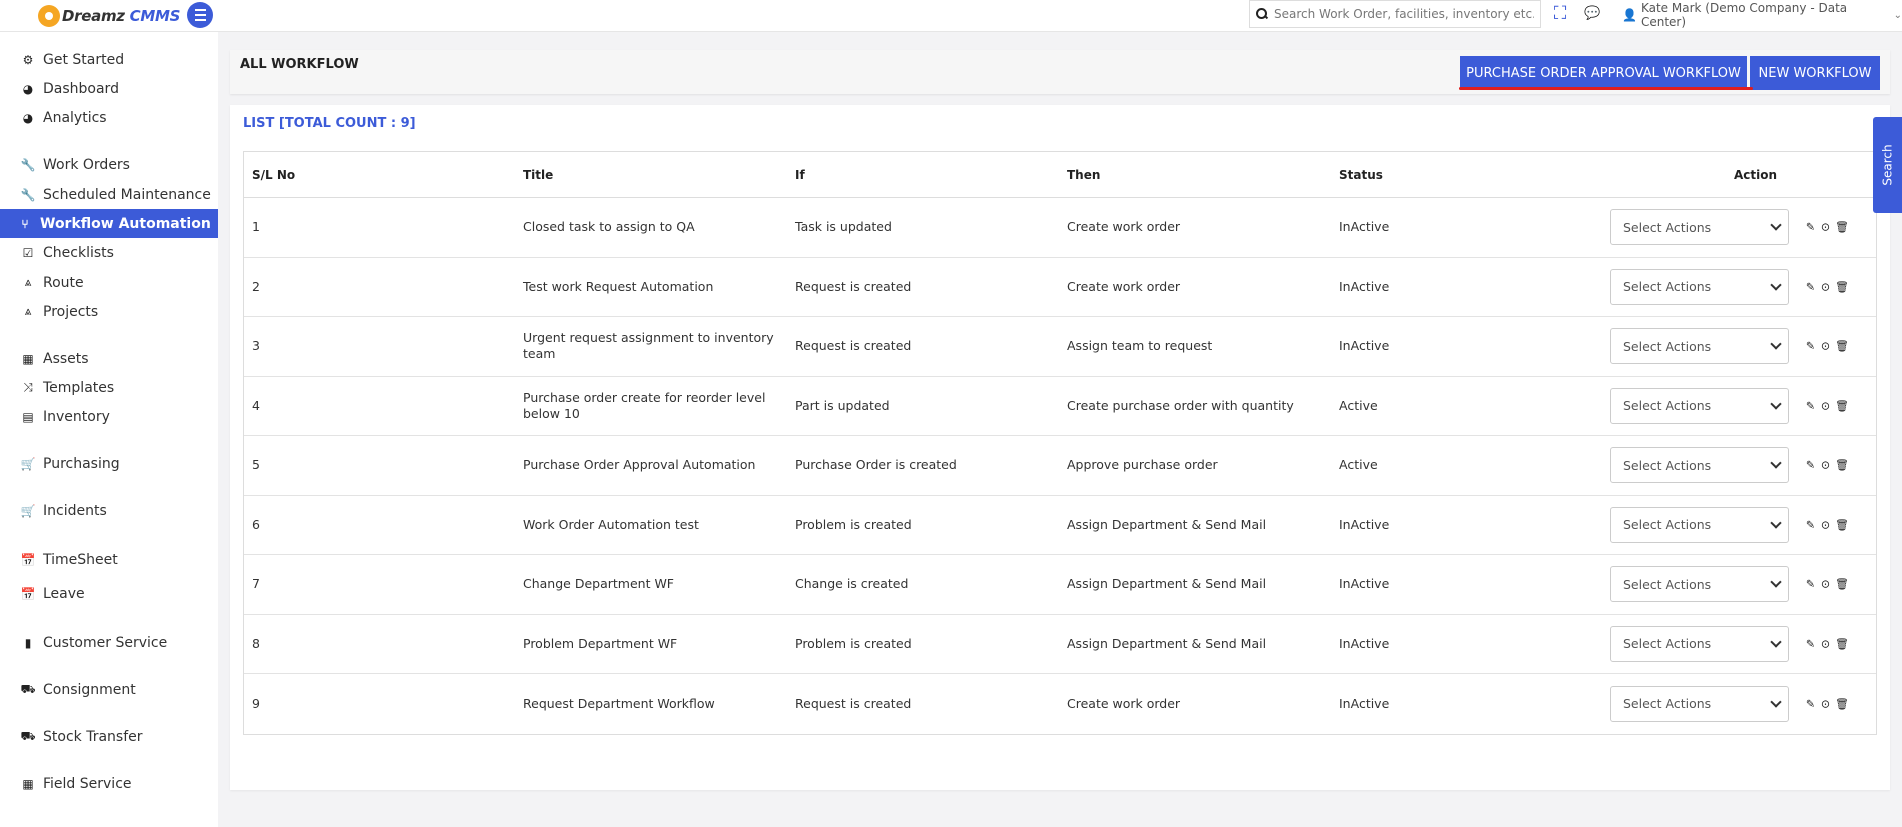 The height and width of the screenshot is (827, 1902). I want to click on sidebar-item-label: Get Started, so click(84, 59).